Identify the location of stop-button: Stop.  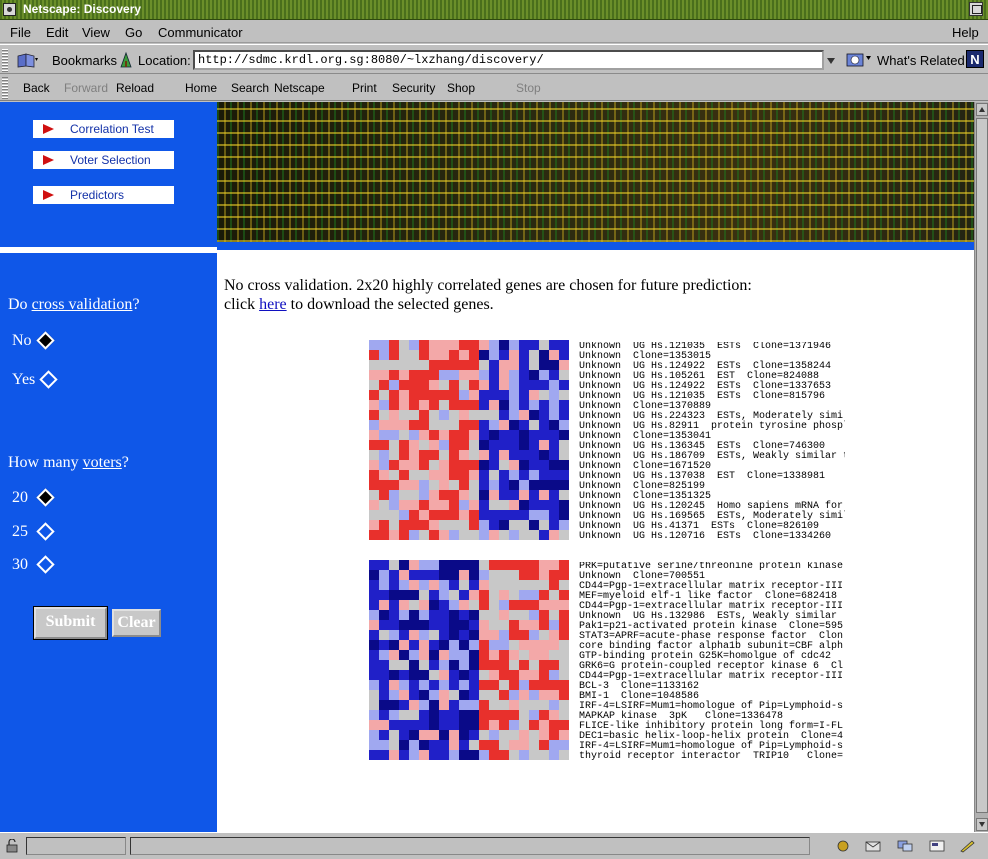
(528, 88).